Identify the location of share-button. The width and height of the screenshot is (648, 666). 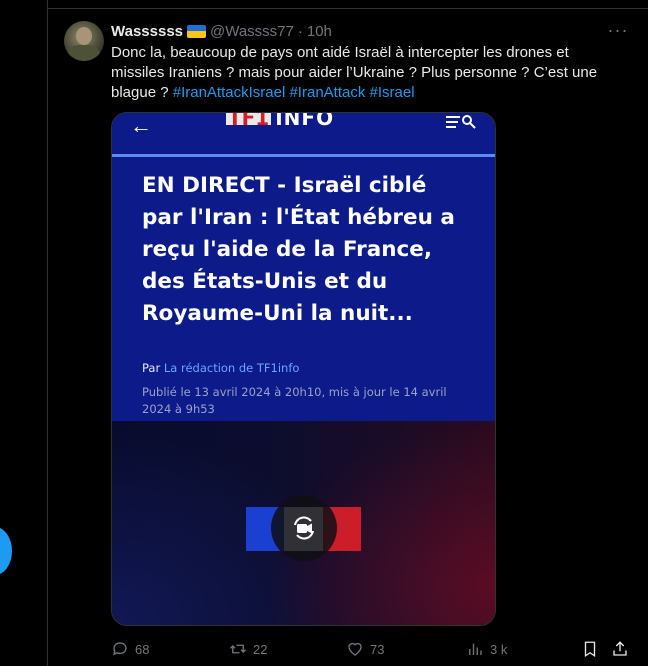
(620, 649).